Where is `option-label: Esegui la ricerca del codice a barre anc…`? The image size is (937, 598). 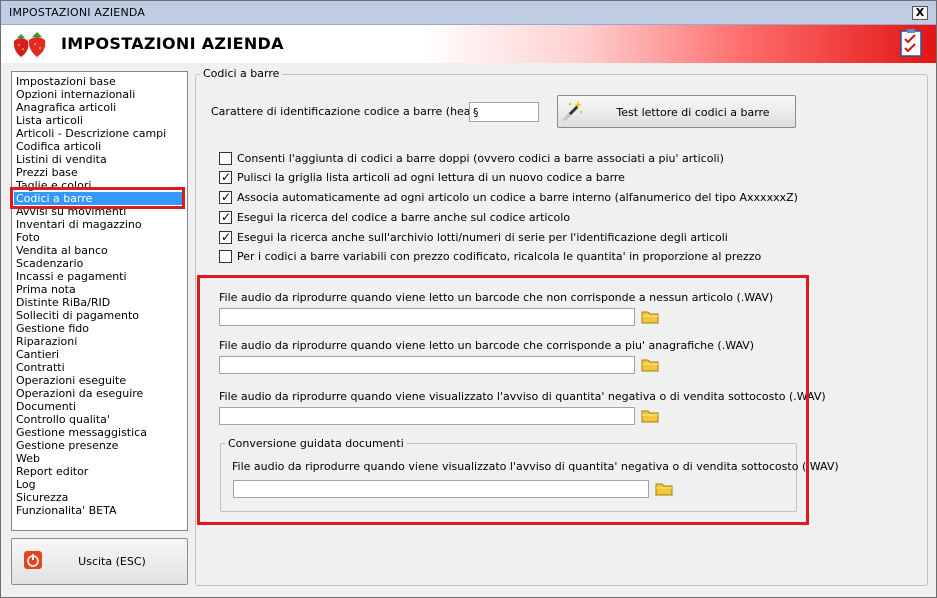 option-label: Esegui la ricerca del codice a barre anc… is located at coordinates (404, 217).